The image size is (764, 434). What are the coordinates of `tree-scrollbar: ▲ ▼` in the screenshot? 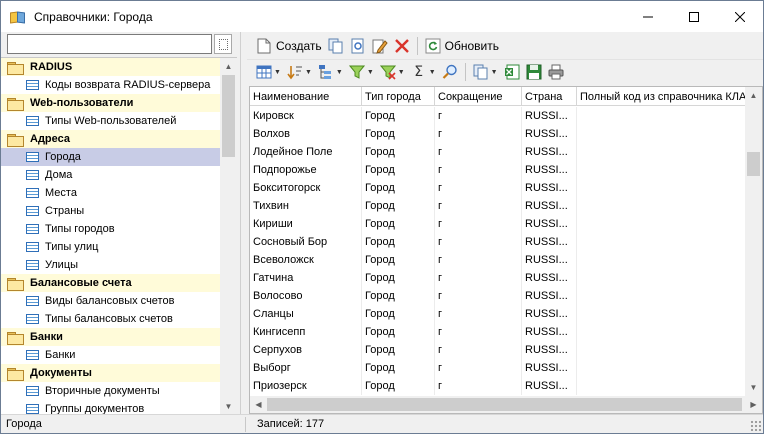 It's located at (228, 236).